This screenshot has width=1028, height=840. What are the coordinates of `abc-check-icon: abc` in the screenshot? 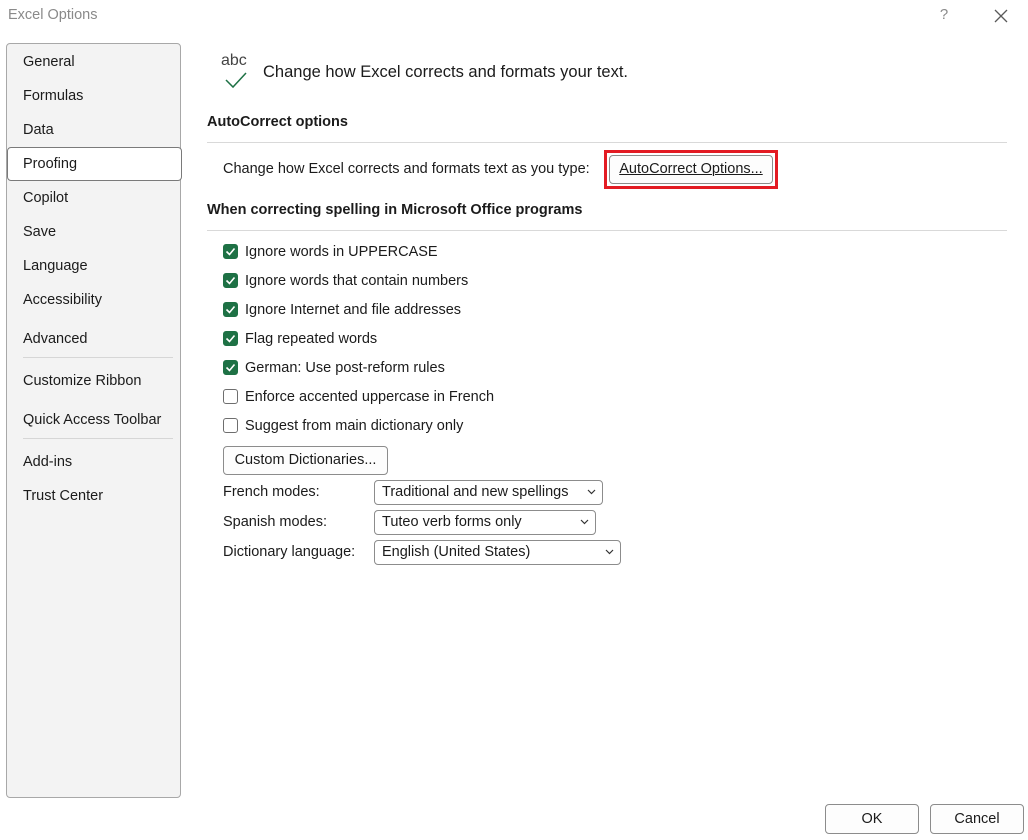 It's located at (237, 72).